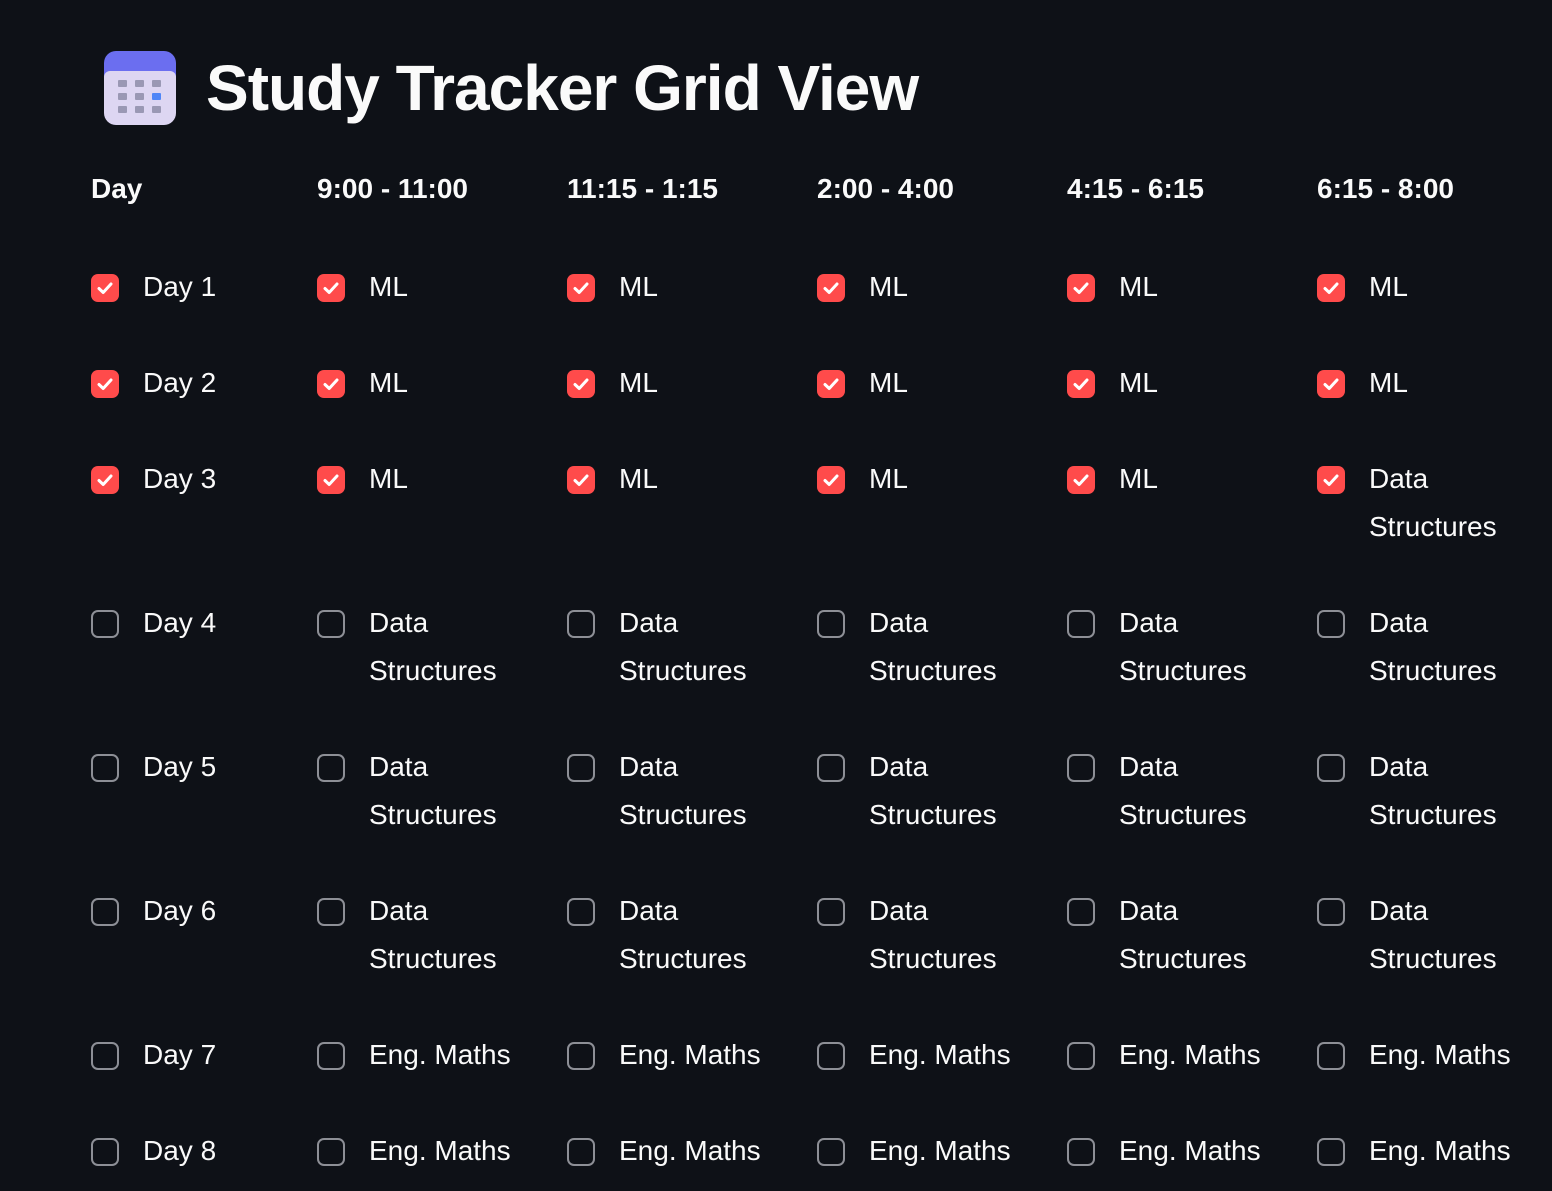 The height and width of the screenshot is (1191, 1552). Describe the element at coordinates (191, 771) in the screenshot. I see `day-checkbox: Day 5` at that location.